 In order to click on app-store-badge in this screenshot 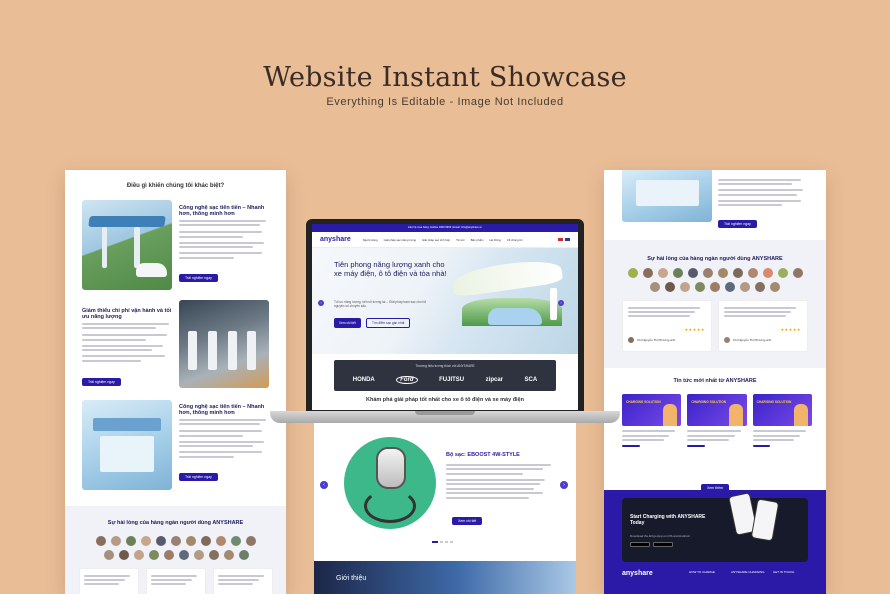, I will do `click(640, 544)`.